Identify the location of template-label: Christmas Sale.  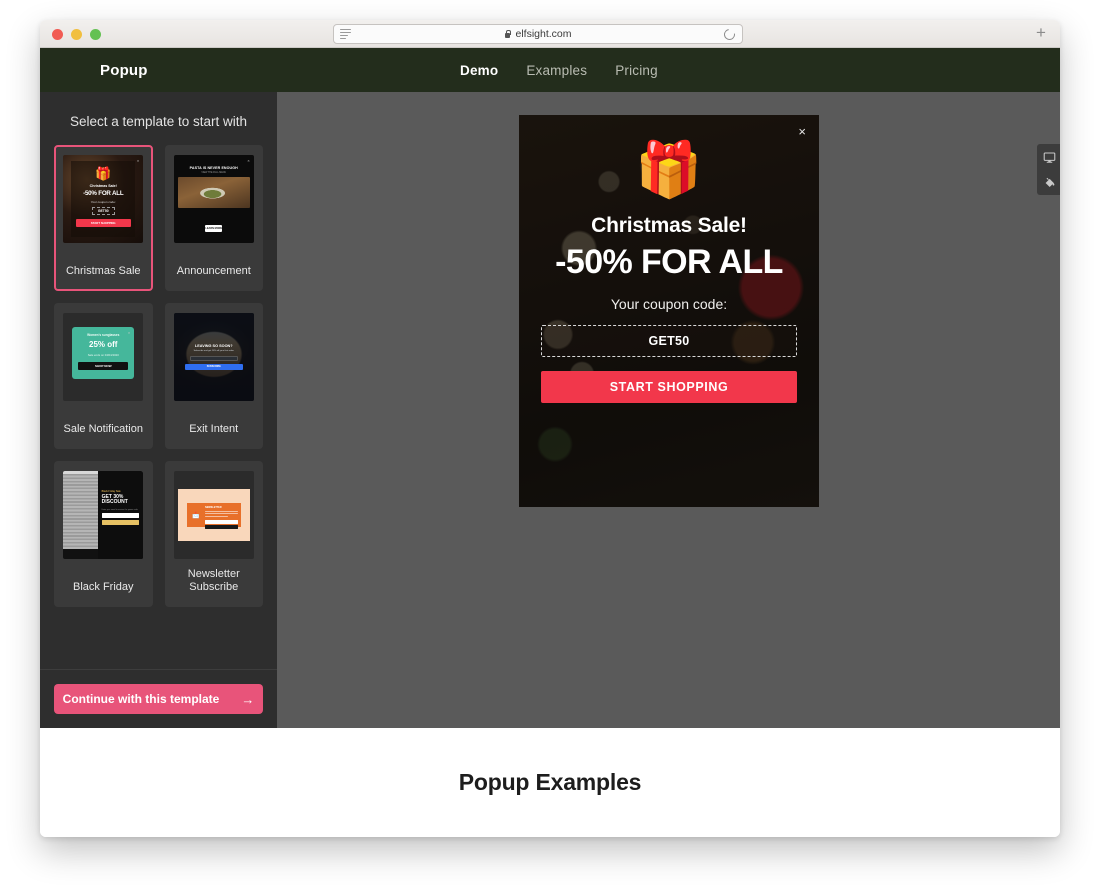
(103, 271).